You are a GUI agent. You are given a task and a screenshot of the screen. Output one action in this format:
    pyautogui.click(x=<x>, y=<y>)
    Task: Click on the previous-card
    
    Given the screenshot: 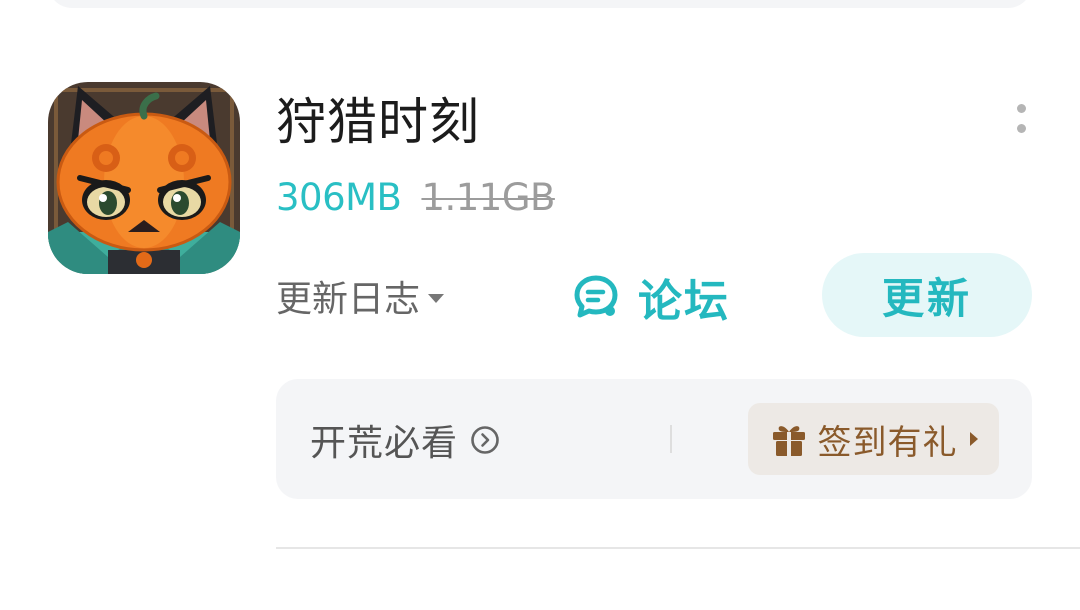 What is the action you would take?
    pyautogui.click(x=540, y=4)
    